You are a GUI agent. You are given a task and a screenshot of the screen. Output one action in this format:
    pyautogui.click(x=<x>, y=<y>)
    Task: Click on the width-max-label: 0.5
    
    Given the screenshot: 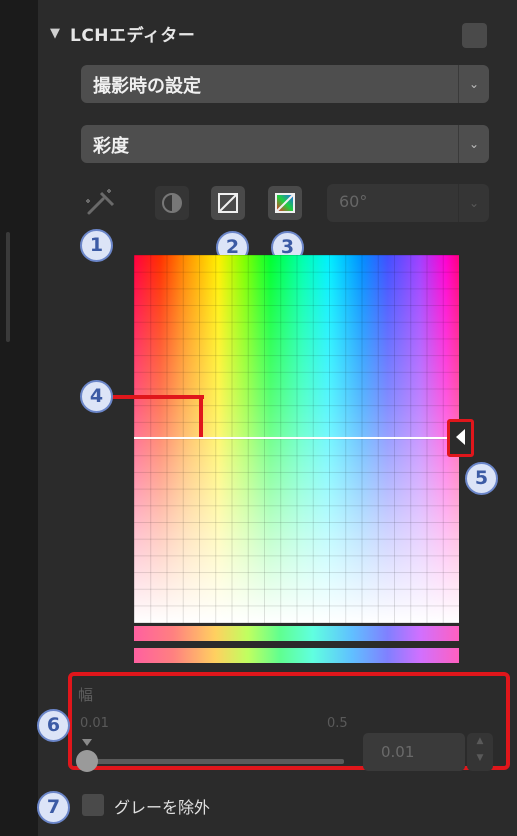 What is the action you would take?
    pyautogui.click(x=337, y=723)
    